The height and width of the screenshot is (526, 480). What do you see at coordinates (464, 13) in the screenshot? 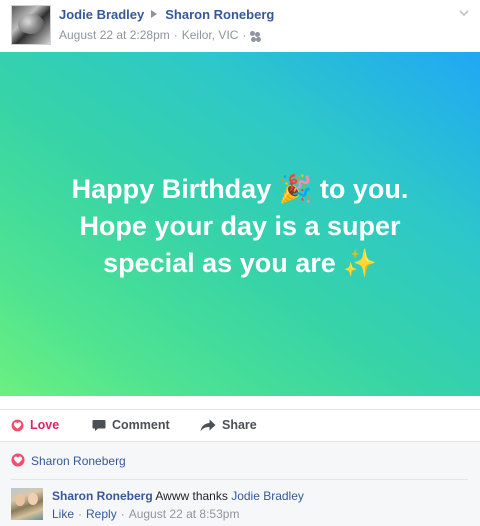
I see `chevron-down-icon` at bounding box center [464, 13].